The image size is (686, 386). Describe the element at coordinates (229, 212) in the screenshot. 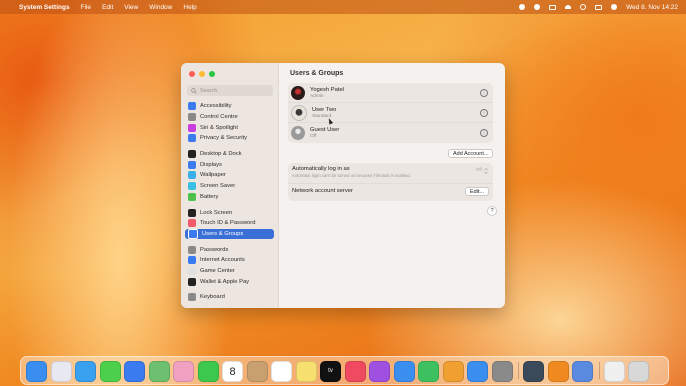

I see `sidebar-item-lock-screen: Lock Screen` at that location.